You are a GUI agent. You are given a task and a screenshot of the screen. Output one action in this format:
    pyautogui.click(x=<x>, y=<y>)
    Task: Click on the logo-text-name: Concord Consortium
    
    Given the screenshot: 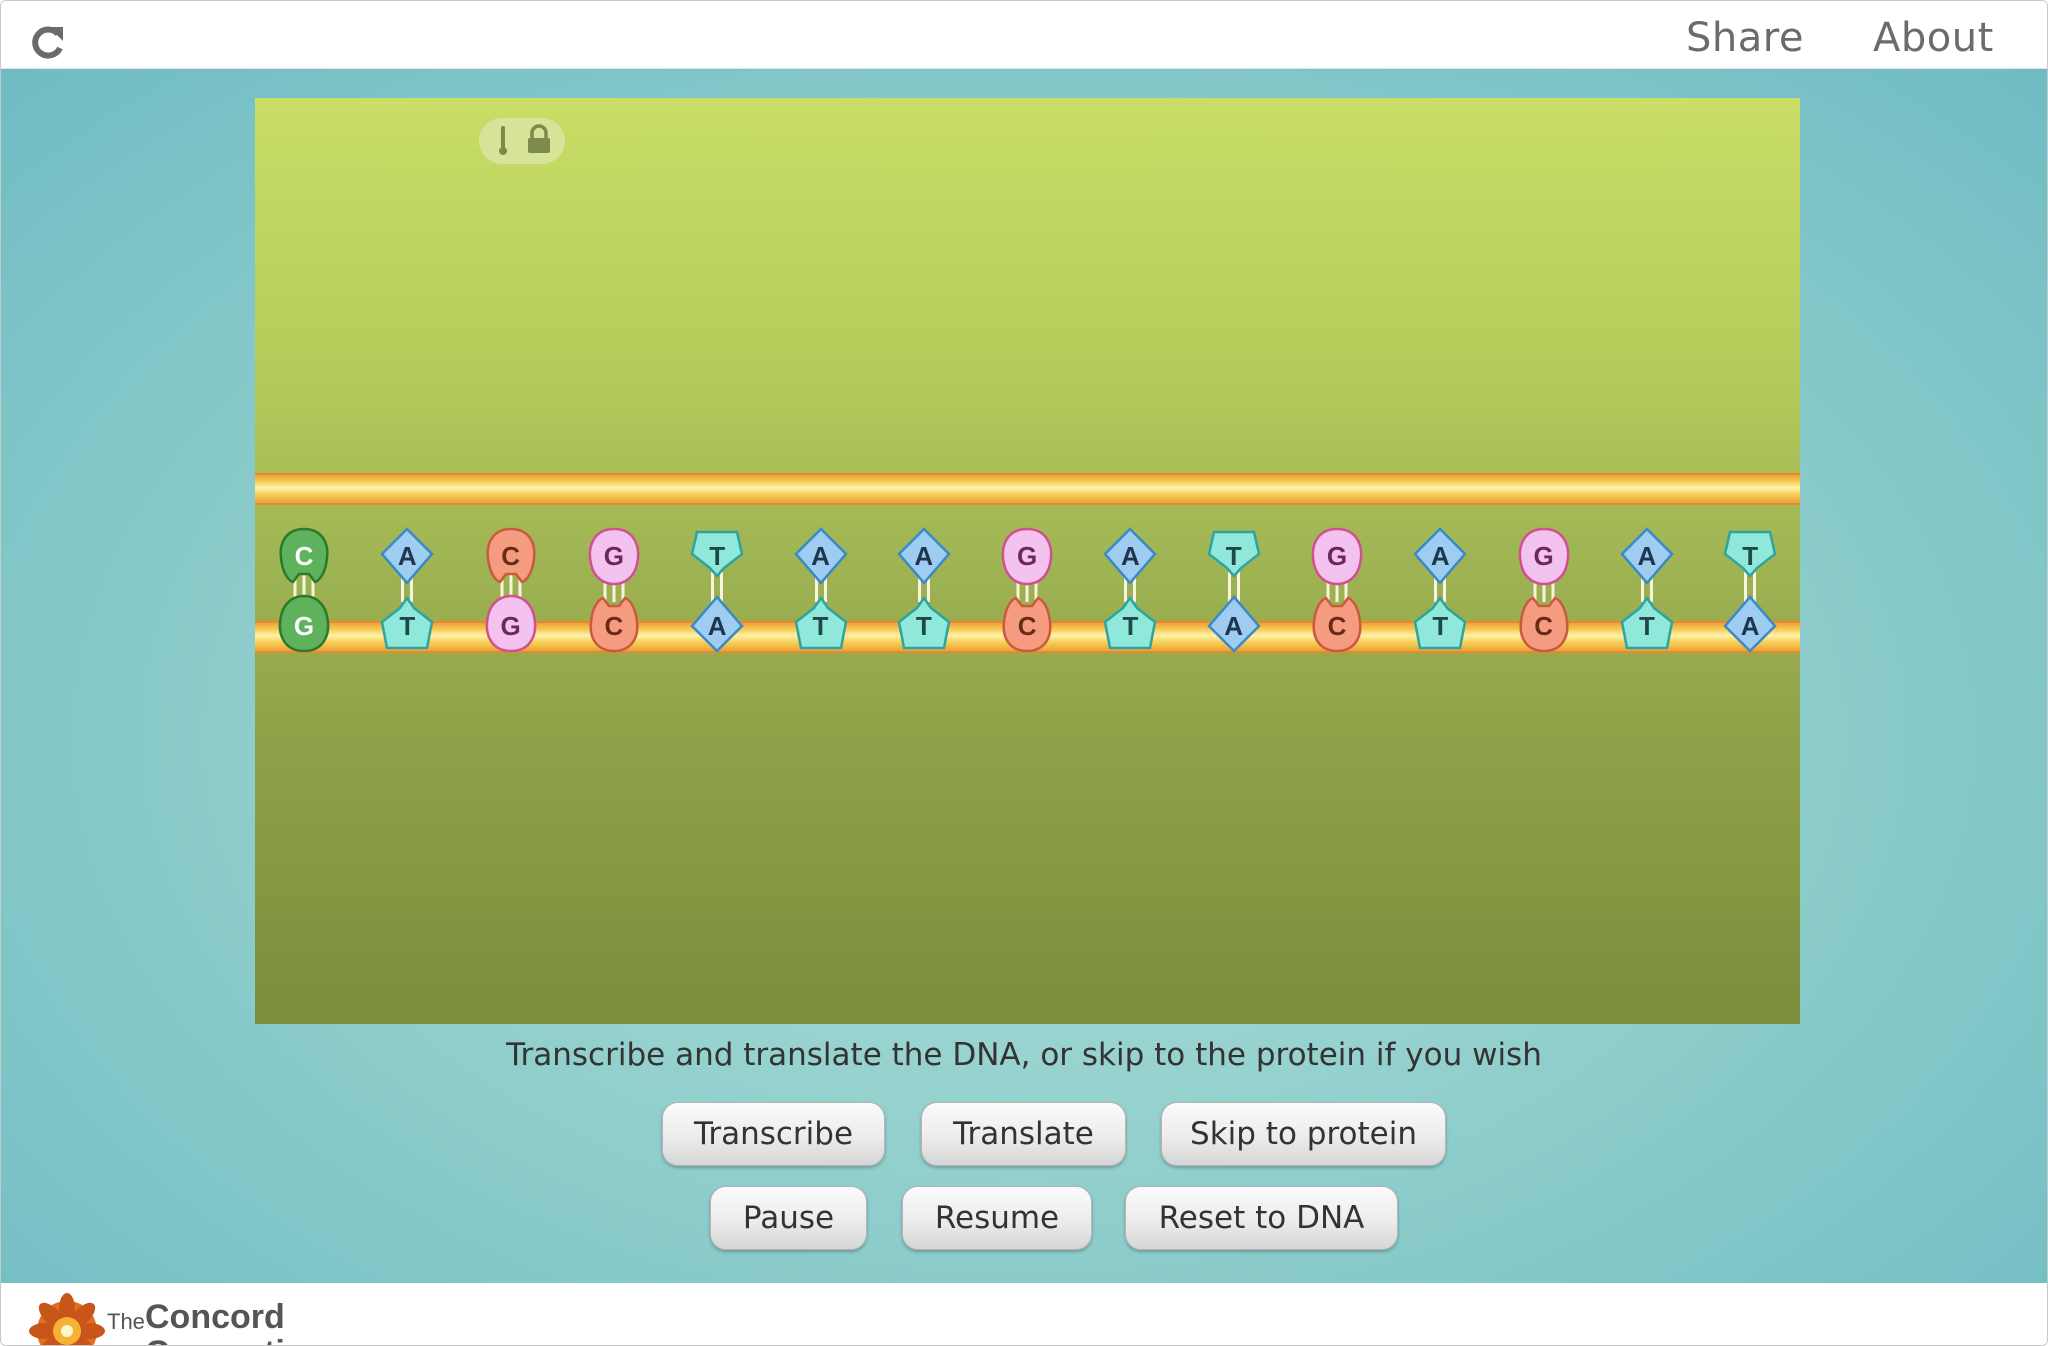 What is the action you would take?
    pyautogui.click(x=240, y=1322)
    